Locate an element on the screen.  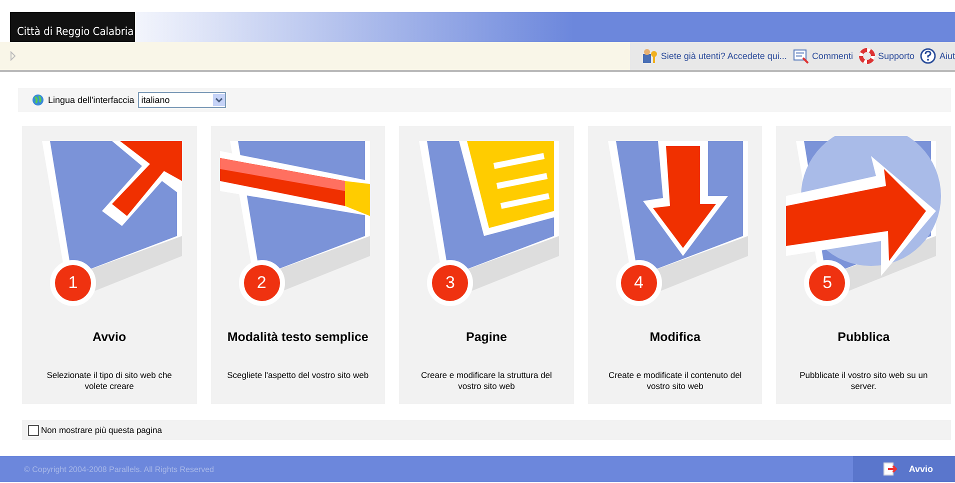
step-title: Pagine is located at coordinates (486, 337).